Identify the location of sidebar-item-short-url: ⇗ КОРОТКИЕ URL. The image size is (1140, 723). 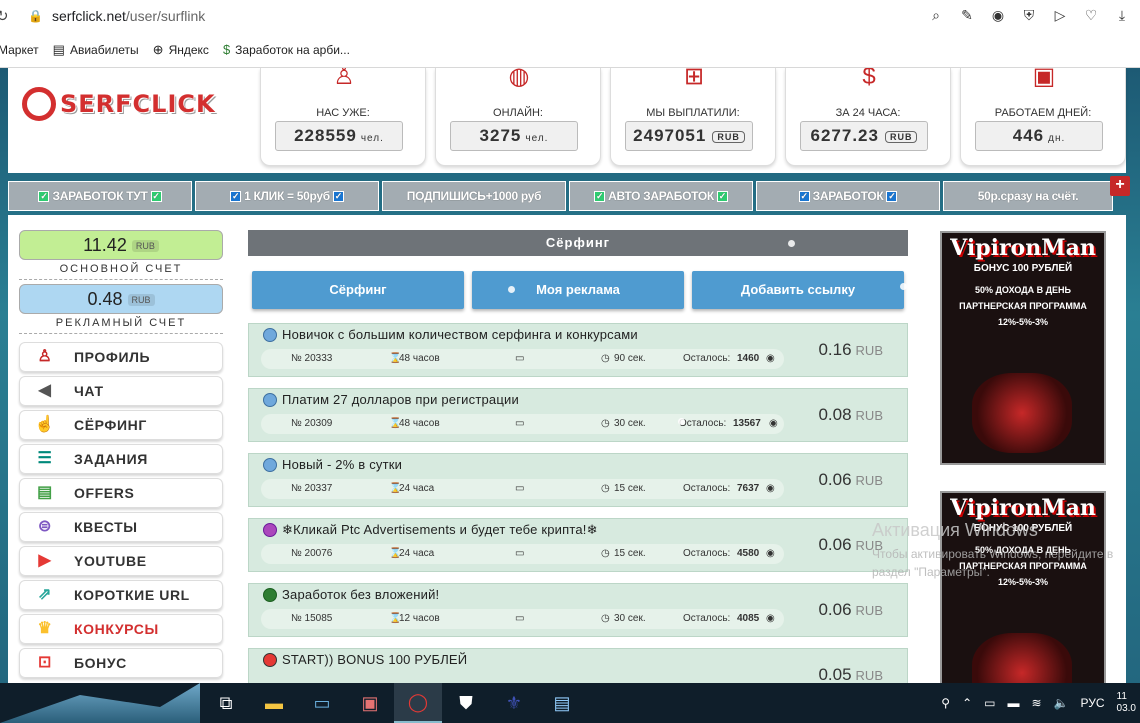
(121, 595).